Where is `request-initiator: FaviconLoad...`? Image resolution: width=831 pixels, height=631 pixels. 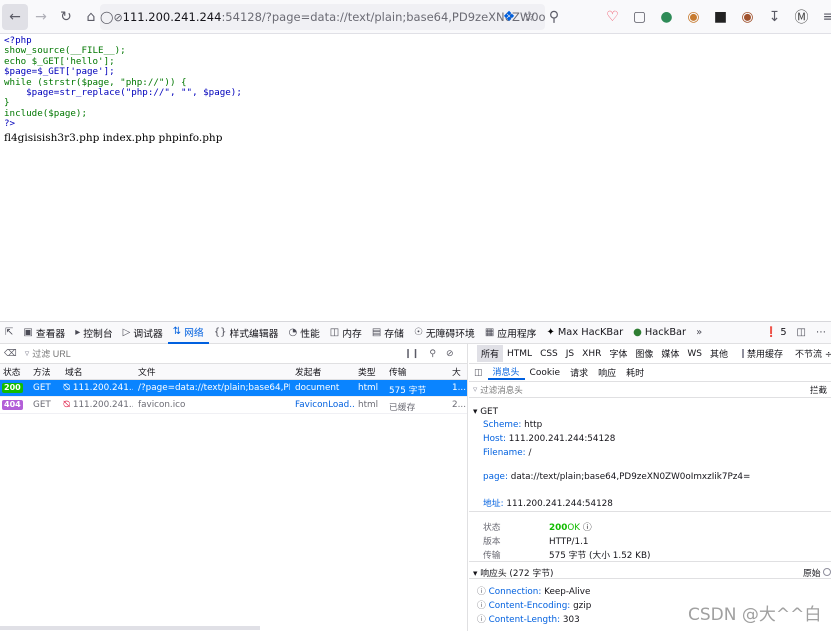
request-initiator: FaviconLoad... is located at coordinates (325, 405).